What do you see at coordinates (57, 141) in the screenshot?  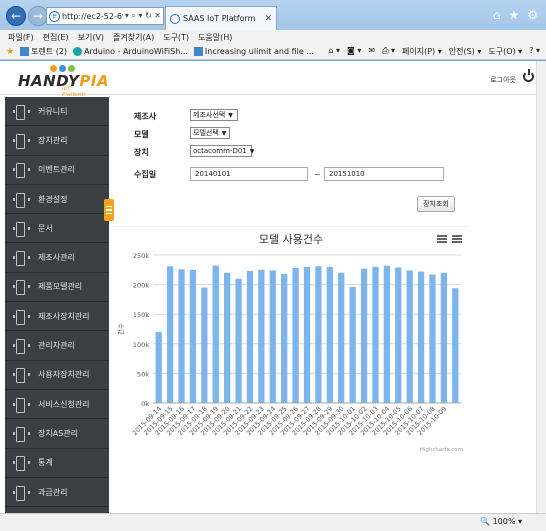 I see `sidebar-item-1: 장치관리` at bounding box center [57, 141].